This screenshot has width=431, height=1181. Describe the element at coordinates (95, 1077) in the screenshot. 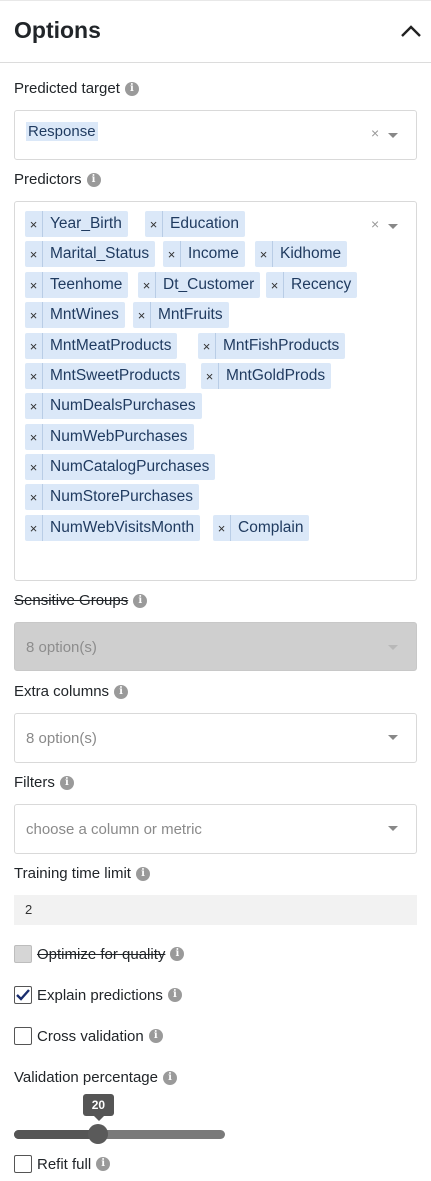

I see `validation-percentage-label: Validation percentage i` at that location.